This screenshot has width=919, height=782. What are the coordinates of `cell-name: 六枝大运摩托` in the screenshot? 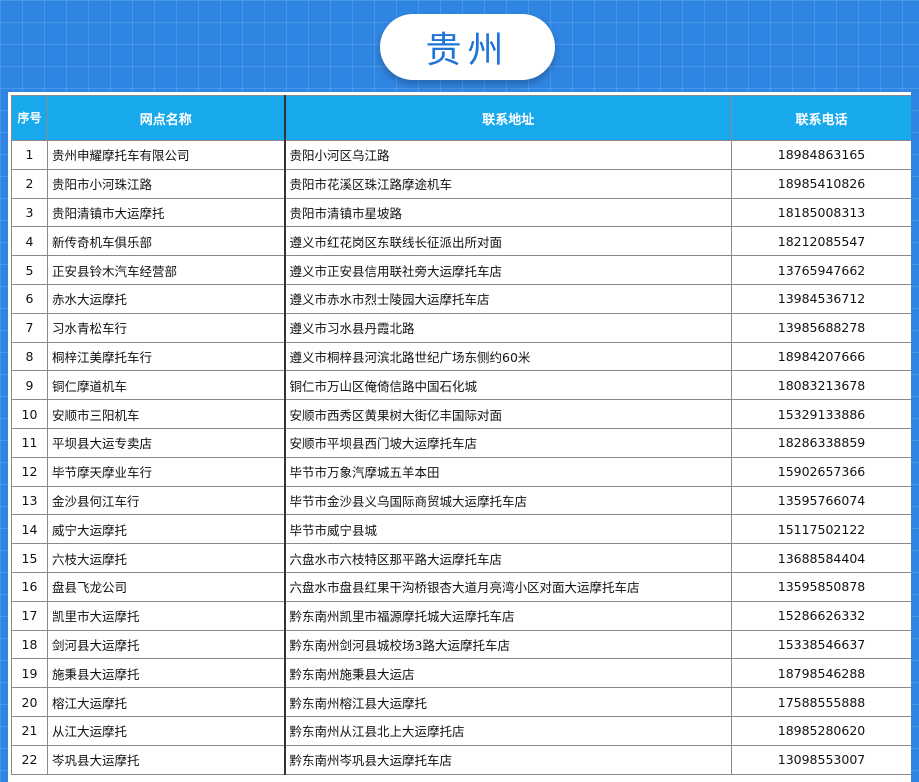 It's located at (166, 558).